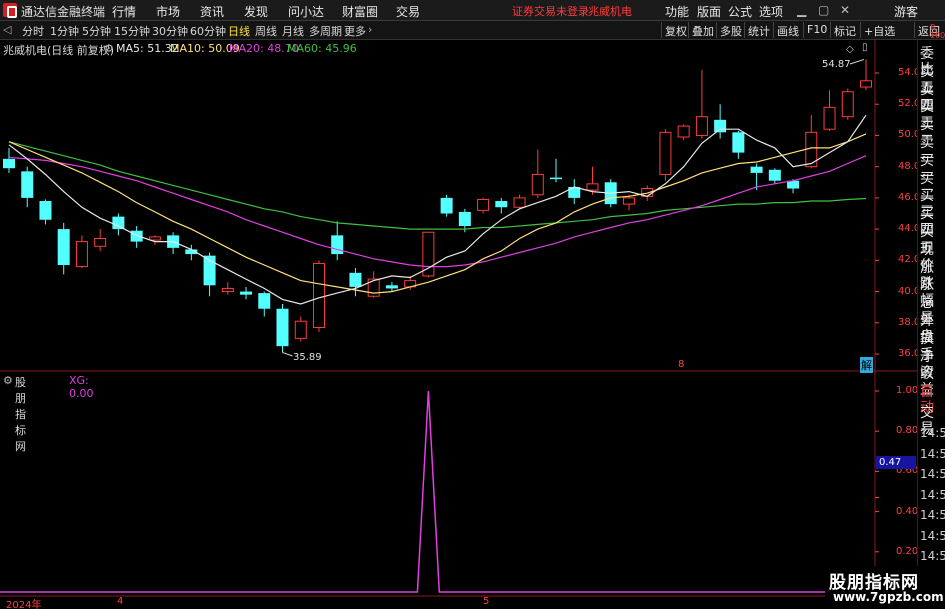 The image size is (945, 609). Describe the element at coordinates (8, 380) in the screenshot. I see `indicator-gear-icon: ⚙` at that location.